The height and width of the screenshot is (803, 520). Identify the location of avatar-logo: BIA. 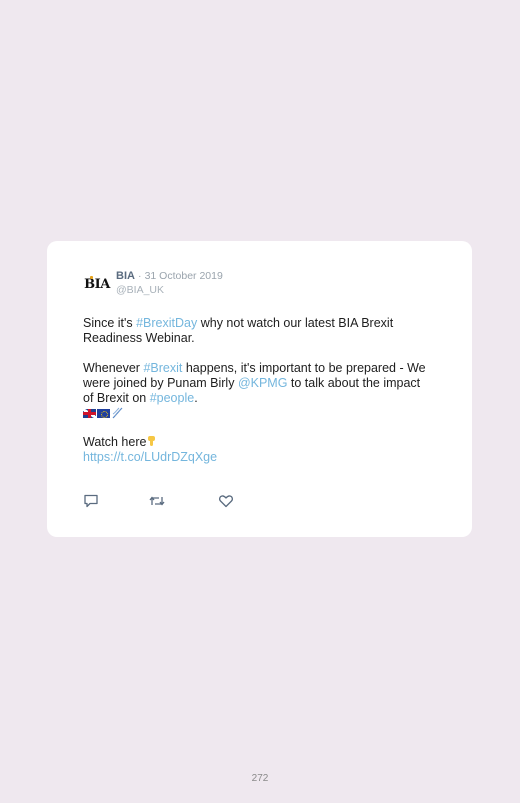
(97, 283).